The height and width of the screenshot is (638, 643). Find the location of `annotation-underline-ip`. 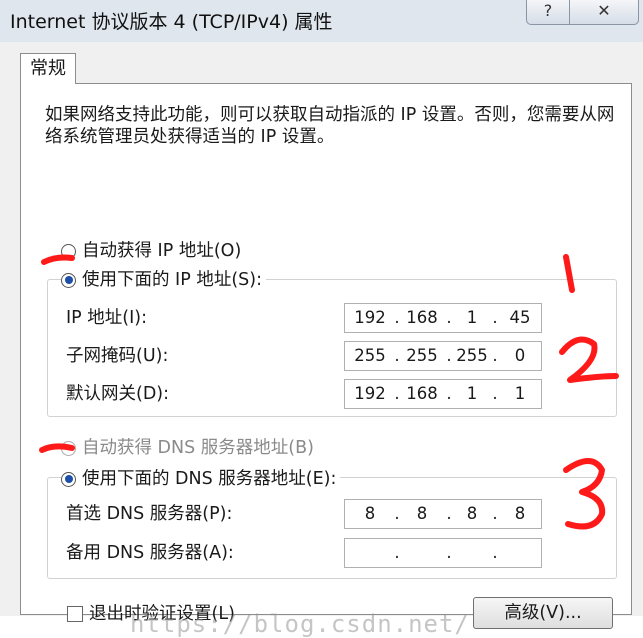

annotation-underline-ip is located at coordinates (58, 259).